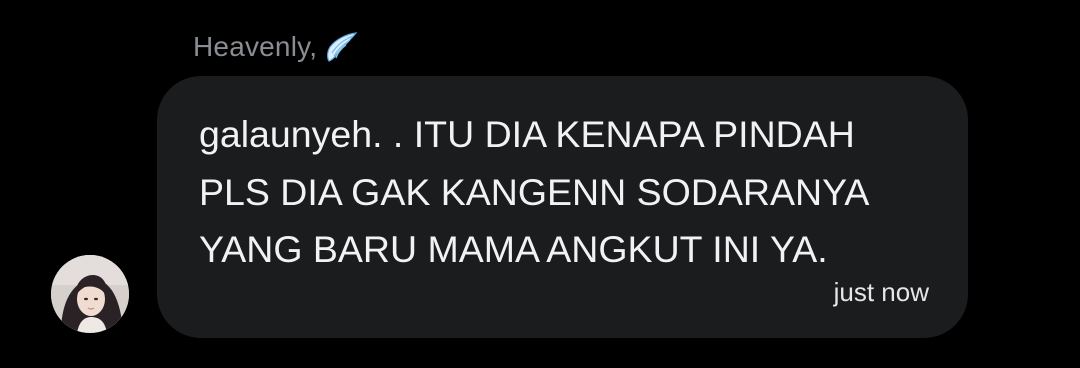 This screenshot has width=1080, height=368. What do you see at coordinates (527, 134) in the screenshot?
I see `message-text-line: galaunyeh. . ITU DIA KENAPA PINDAH` at bounding box center [527, 134].